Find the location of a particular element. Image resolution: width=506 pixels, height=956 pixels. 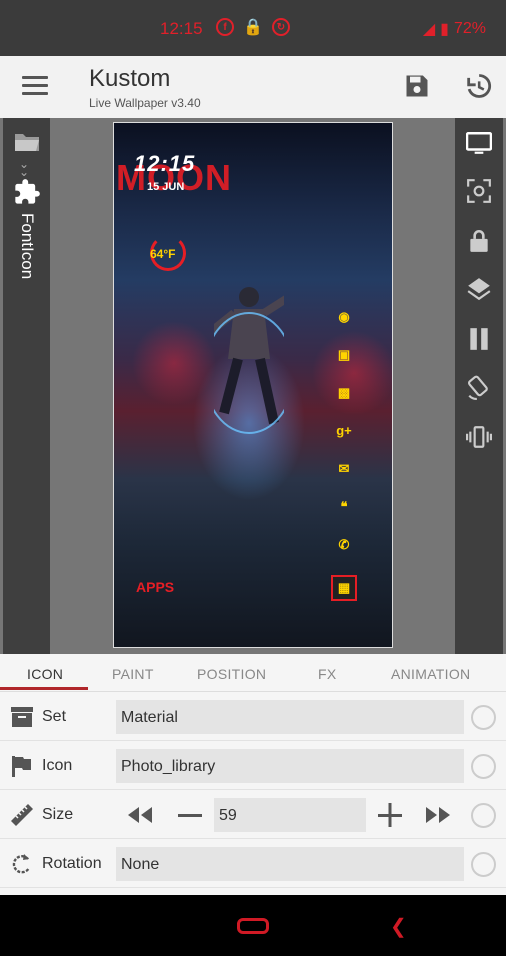

tab-animation: ANIMATION is located at coordinates (430, 674).